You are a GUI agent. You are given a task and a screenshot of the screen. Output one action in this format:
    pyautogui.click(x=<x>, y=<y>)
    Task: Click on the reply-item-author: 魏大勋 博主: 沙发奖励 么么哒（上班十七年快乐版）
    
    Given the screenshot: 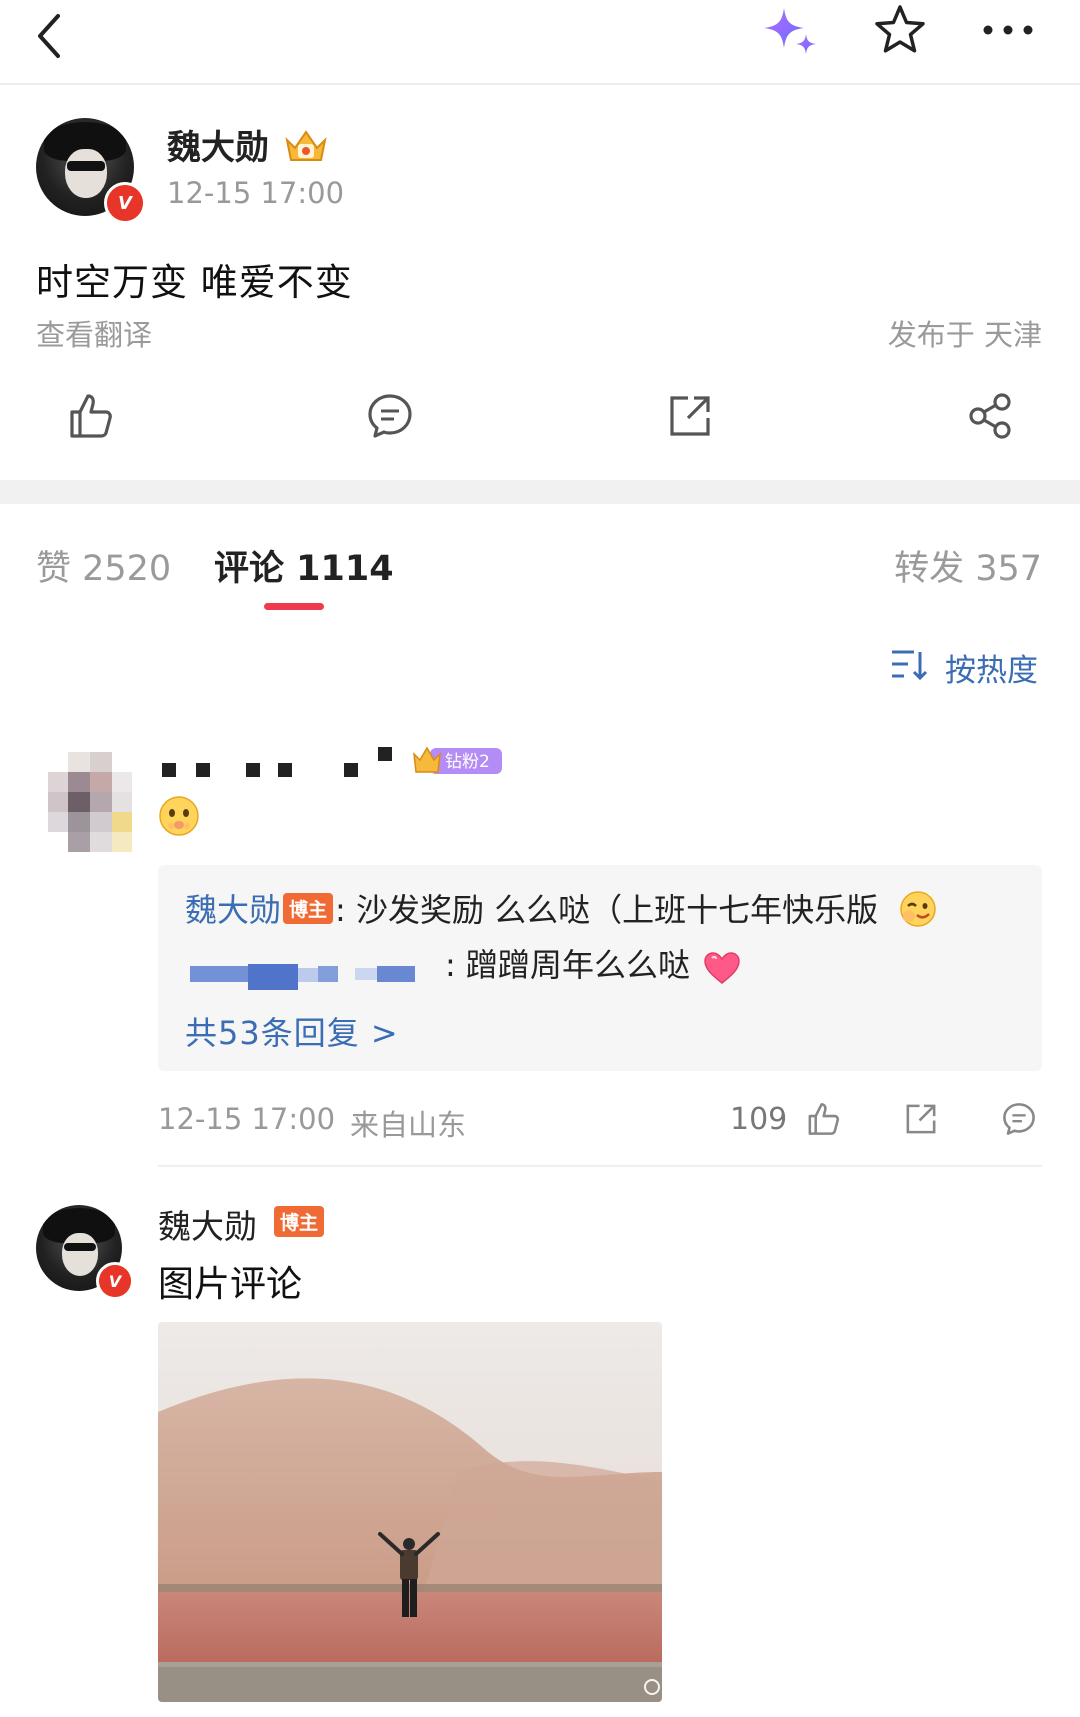 What is the action you would take?
    pyautogui.click(x=568, y=908)
    